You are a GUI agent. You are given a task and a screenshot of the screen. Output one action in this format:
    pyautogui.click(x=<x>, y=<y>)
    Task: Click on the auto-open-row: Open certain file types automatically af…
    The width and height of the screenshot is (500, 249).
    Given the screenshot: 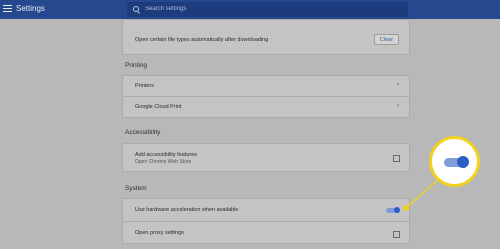 What is the action you would take?
    pyautogui.click(x=266, y=40)
    